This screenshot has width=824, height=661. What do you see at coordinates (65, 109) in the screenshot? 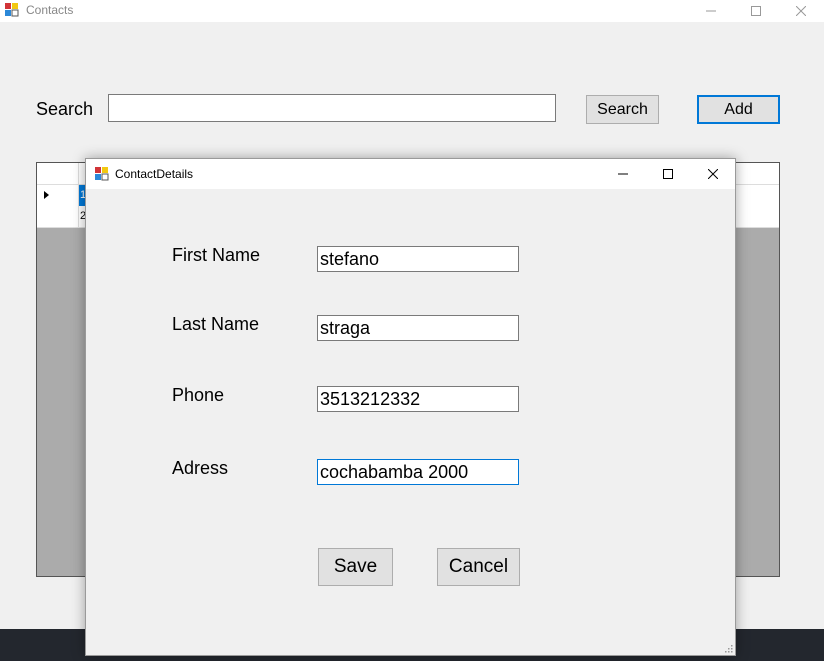
I see `search-label: Search` at bounding box center [65, 109].